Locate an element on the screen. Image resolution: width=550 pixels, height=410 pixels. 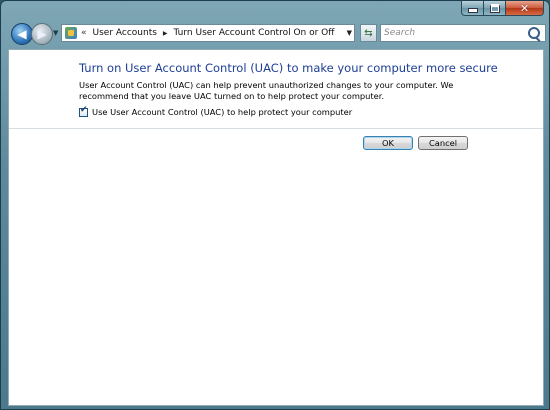
breadcrumb-overflow: « is located at coordinates (84, 33).